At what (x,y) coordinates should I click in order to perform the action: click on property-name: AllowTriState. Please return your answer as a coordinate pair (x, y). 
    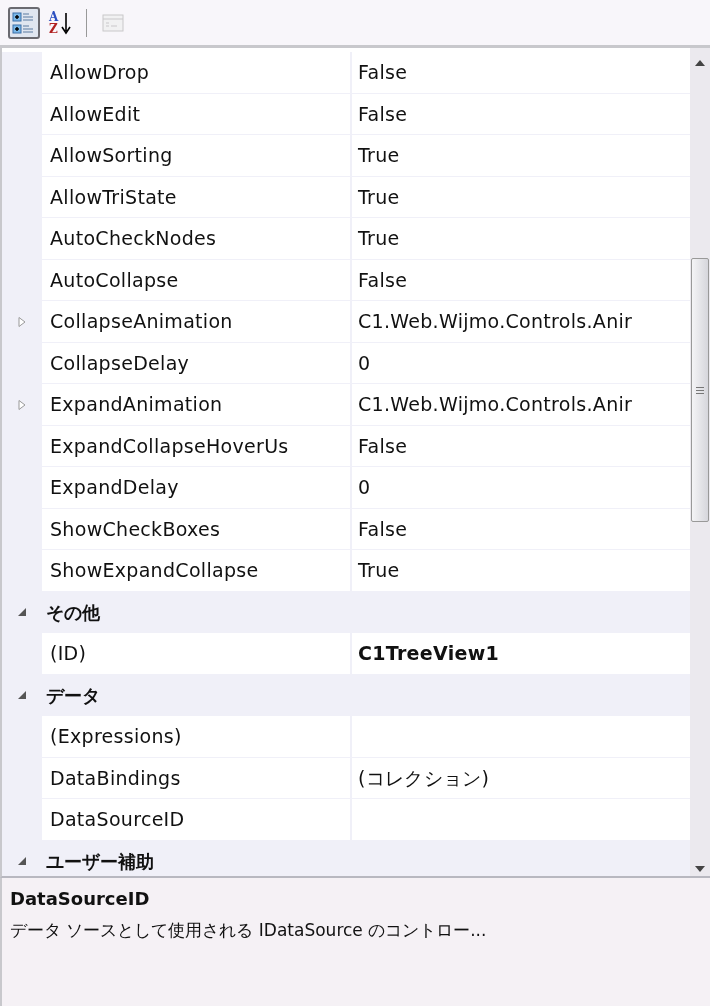
    Looking at the image, I should click on (197, 197).